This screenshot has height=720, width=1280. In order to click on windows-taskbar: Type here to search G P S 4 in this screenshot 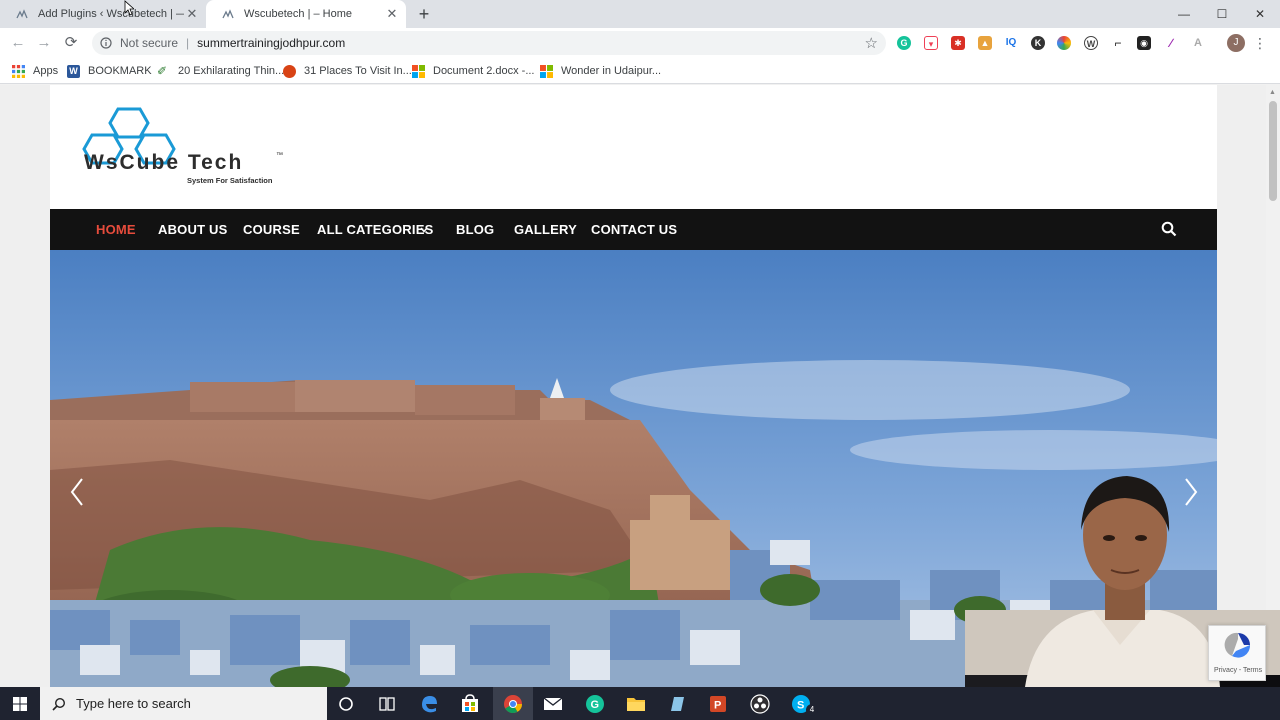, I will do `click(640, 703)`.